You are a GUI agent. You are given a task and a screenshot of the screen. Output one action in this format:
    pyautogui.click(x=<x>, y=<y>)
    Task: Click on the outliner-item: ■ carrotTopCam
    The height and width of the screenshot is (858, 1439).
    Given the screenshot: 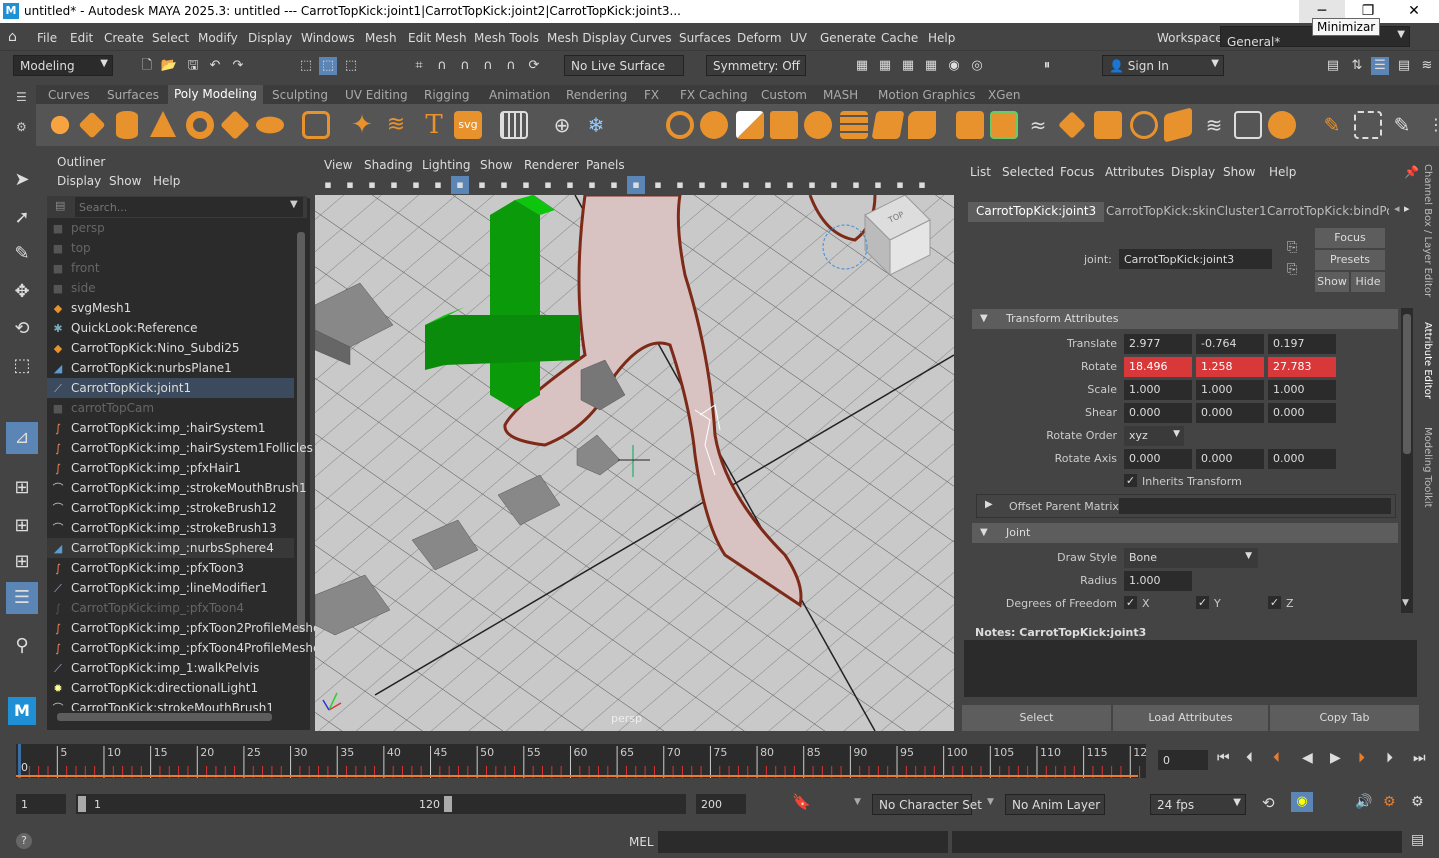 What is the action you would take?
    pyautogui.click(x=170, y=408)
    